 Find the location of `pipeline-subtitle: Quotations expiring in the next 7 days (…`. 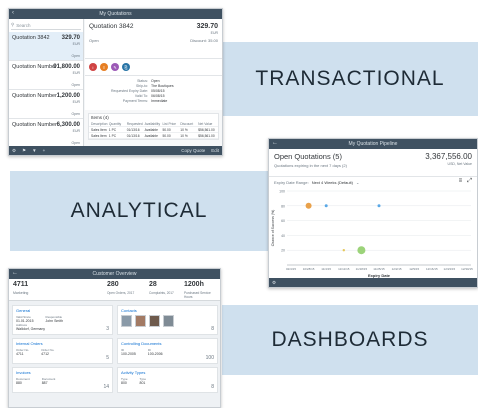

pipeline-subtitle: Quotations expiring in the next 7 days (… is located at coordinates (310, 165).